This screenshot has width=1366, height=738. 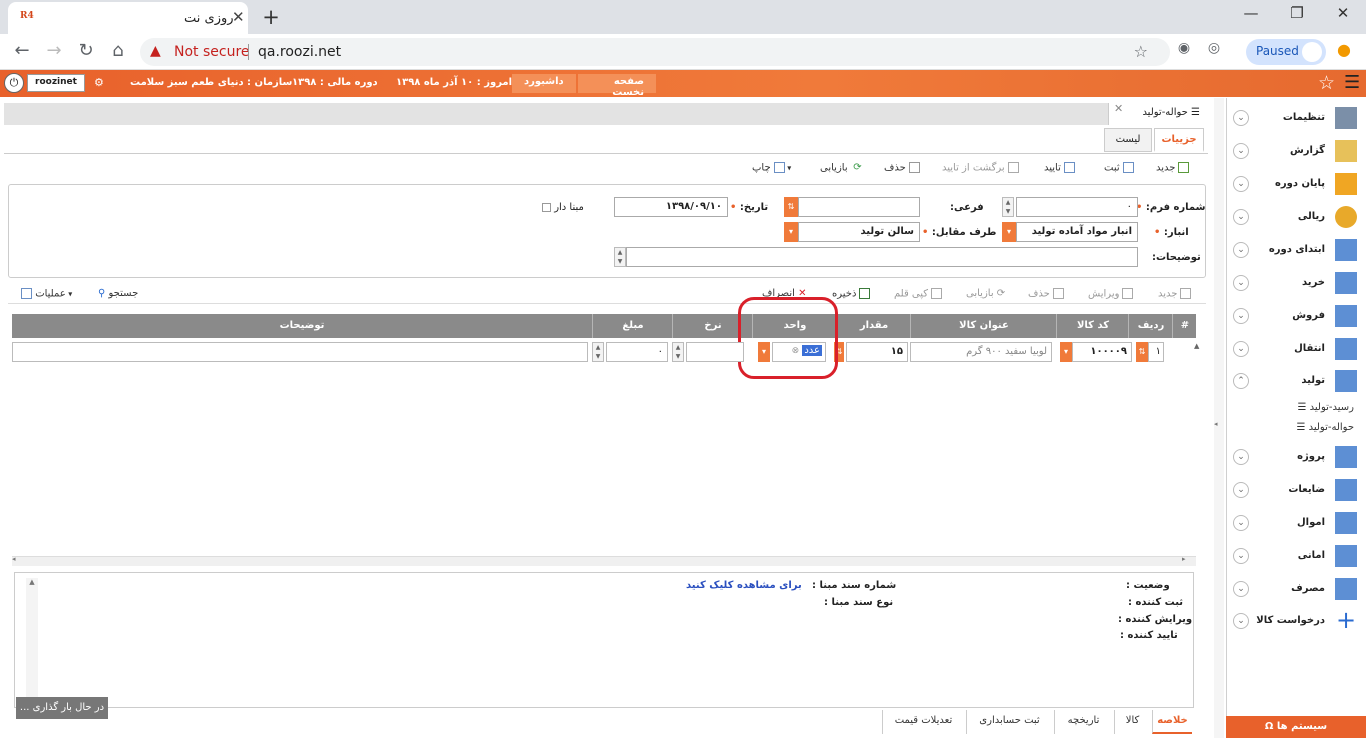 I want to click on grid-save-button: ذخیره, so click(x=851, y=294).